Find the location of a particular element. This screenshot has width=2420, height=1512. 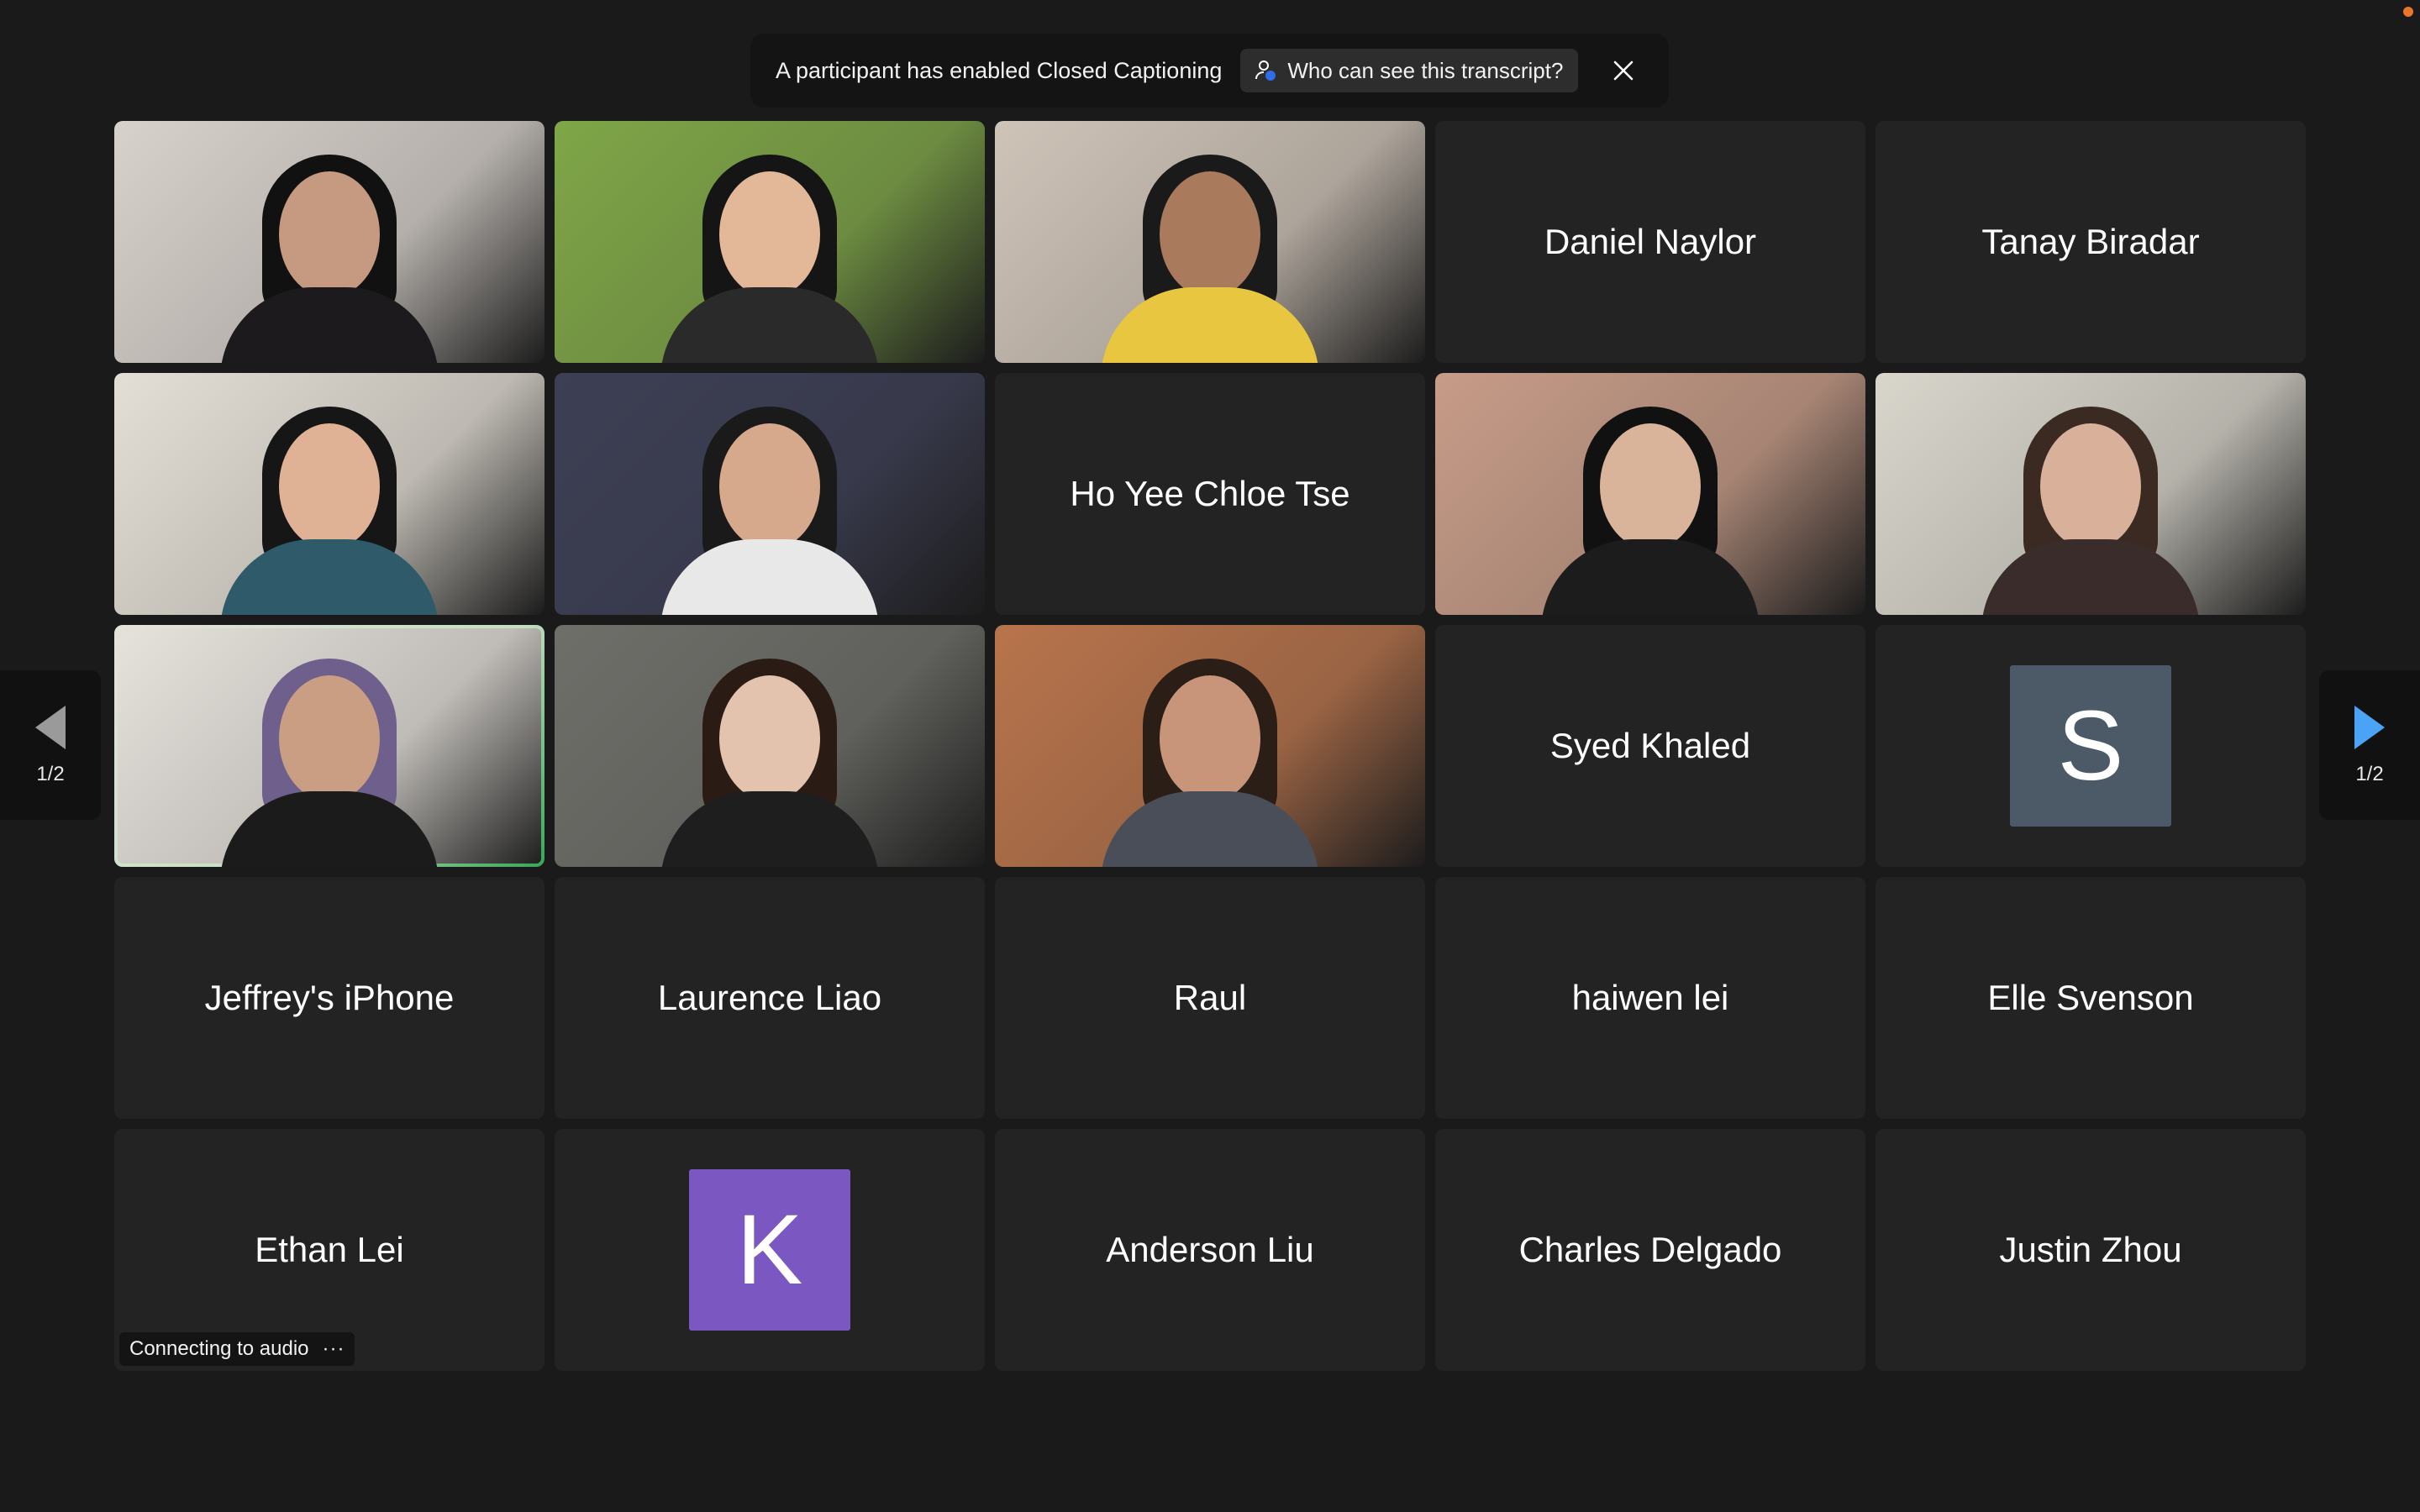

chevron-right-icon is located at coordinates (2369, 727).